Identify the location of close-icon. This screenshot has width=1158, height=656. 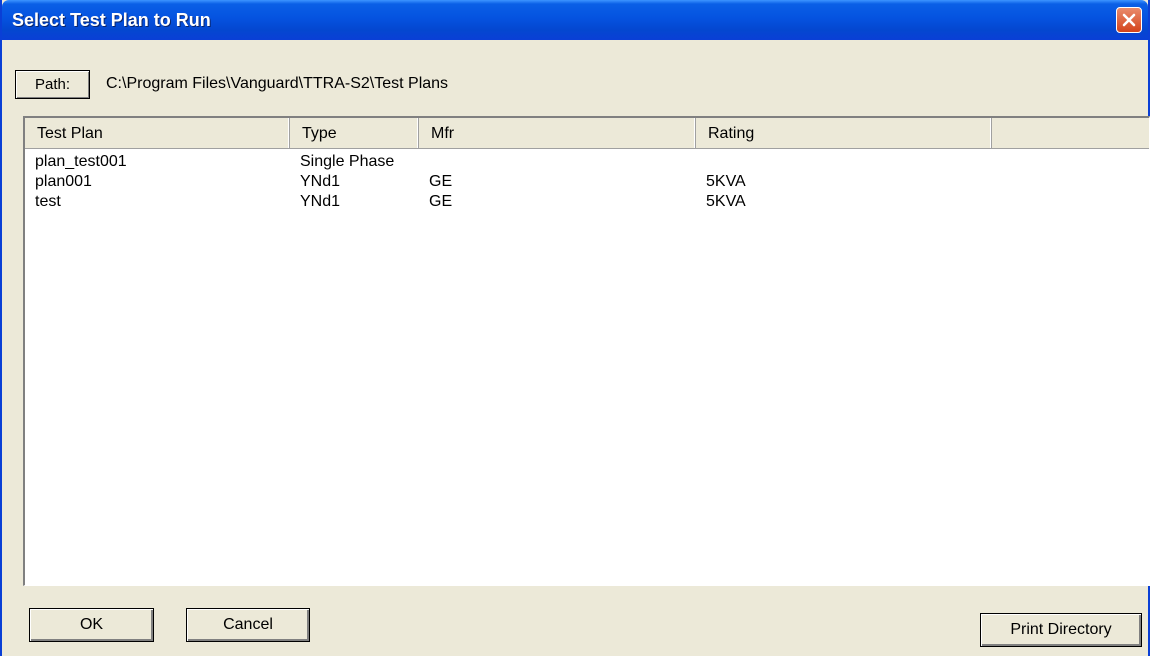
(1129, 20).